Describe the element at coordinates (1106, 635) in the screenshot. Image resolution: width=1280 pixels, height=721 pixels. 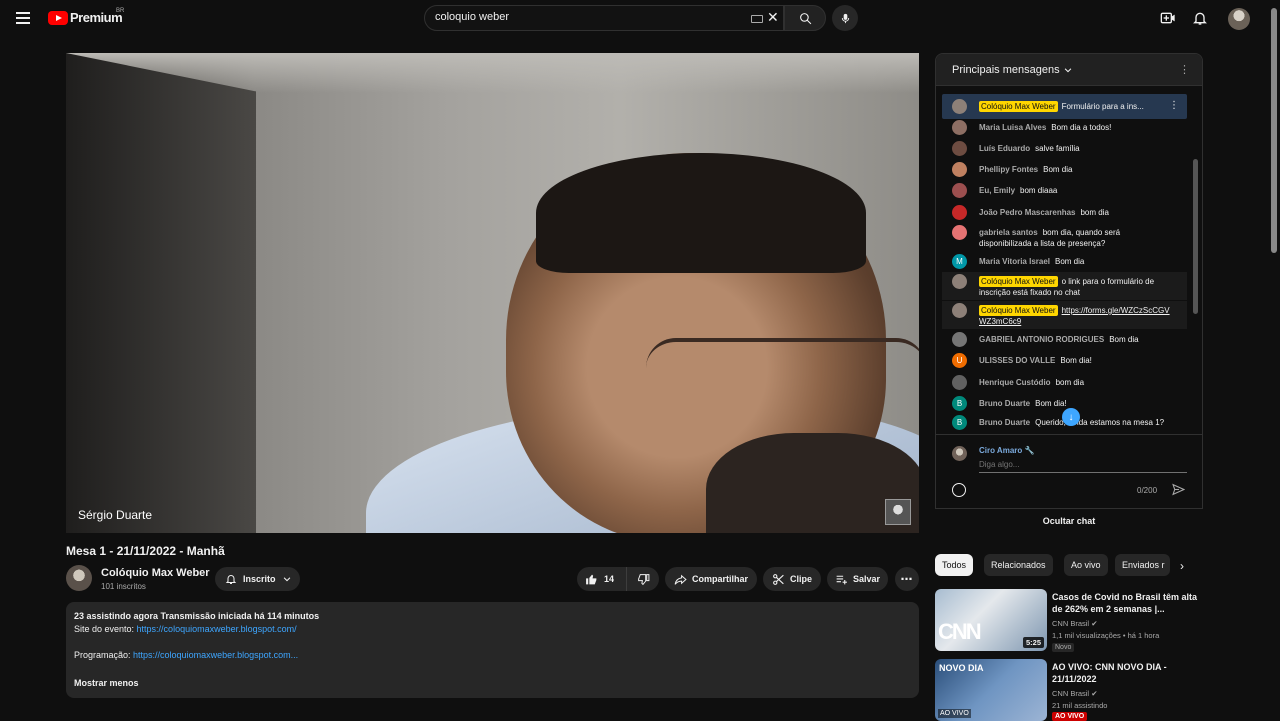
I see `recommended-meta: 1,1 mil visualizações • há 1 hora` at that location.